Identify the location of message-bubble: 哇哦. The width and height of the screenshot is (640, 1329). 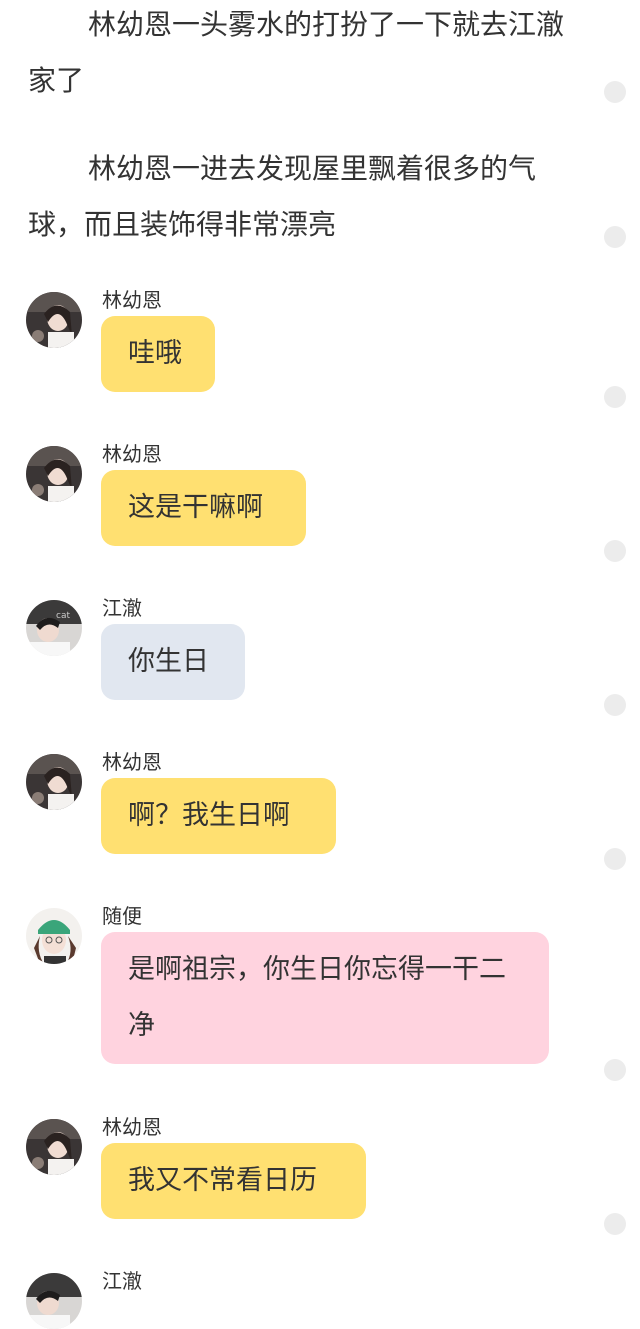
(158, 354).